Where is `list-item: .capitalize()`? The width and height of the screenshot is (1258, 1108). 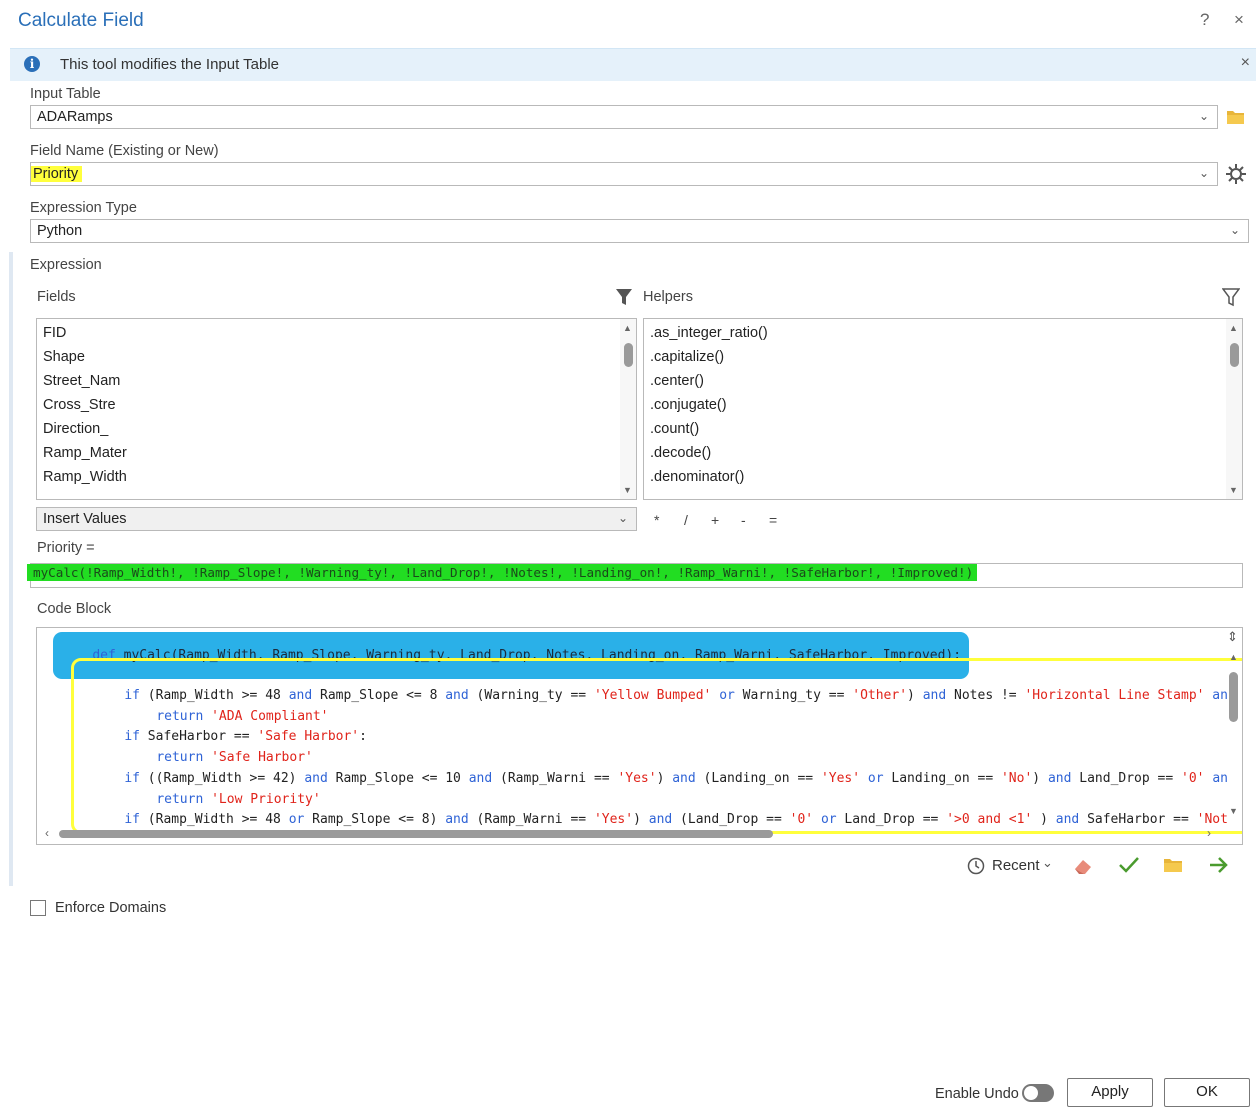
list-item: .capitalize() is located at coordinates (687, 357).